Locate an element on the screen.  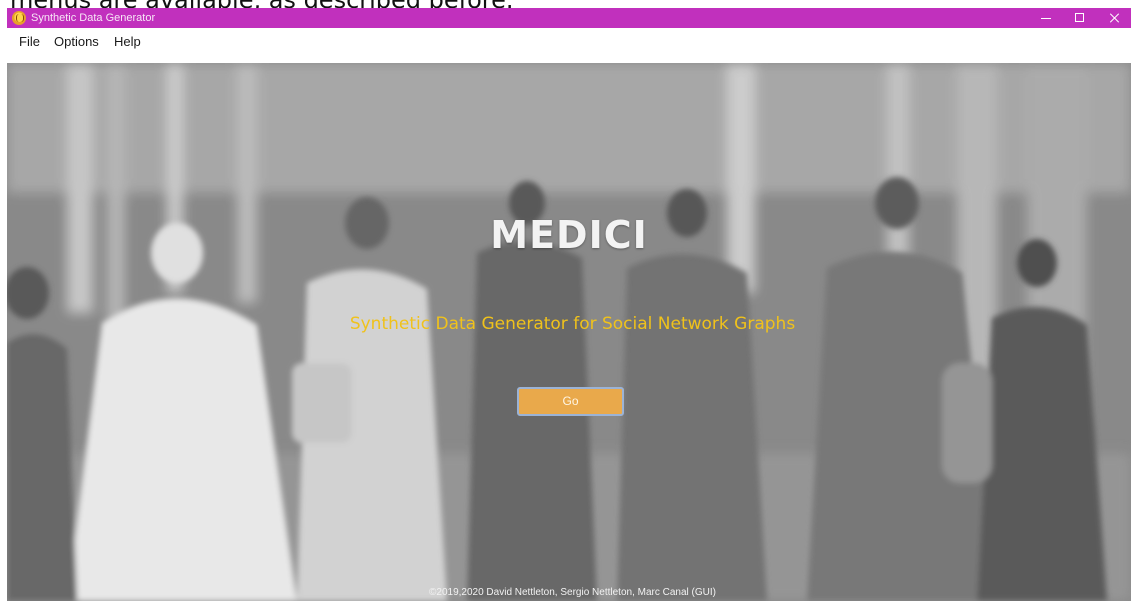
menu-options: Options is located at coordinates (76, 42).